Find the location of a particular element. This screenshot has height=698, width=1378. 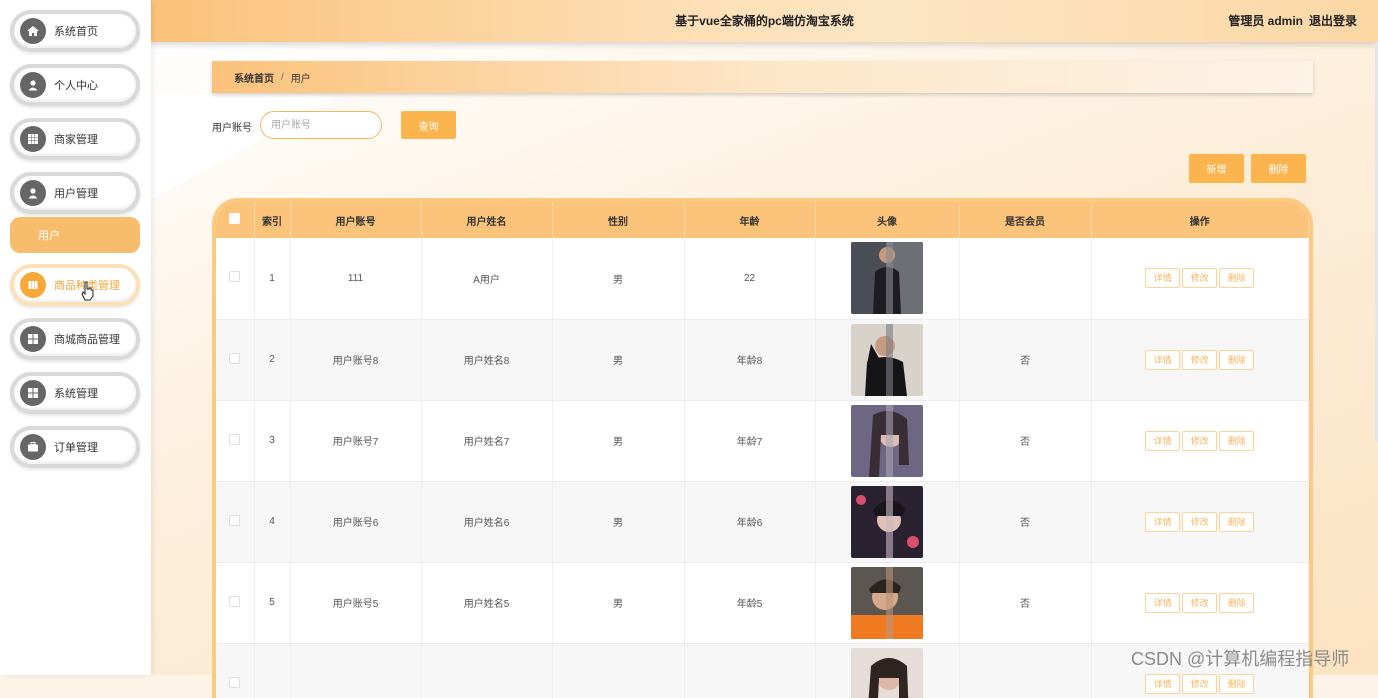

nav-item-home: 系统首页 is located at coordinates (75, 31).